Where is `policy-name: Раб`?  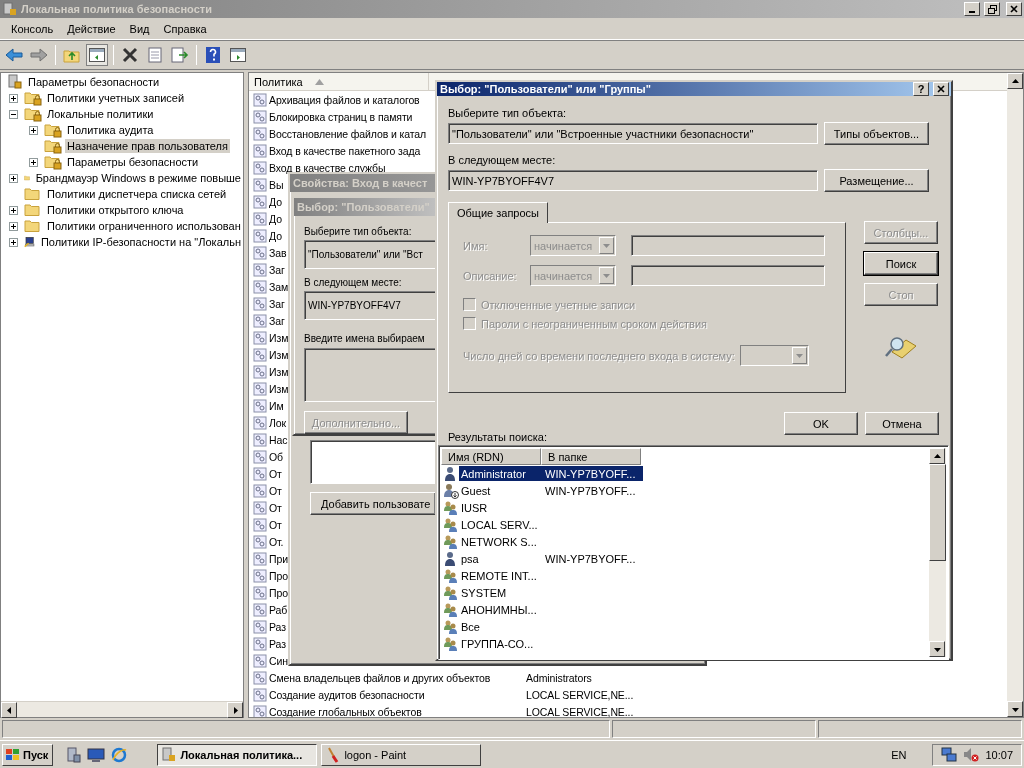 policy-name: Раб is located at coordinates (278, 609).